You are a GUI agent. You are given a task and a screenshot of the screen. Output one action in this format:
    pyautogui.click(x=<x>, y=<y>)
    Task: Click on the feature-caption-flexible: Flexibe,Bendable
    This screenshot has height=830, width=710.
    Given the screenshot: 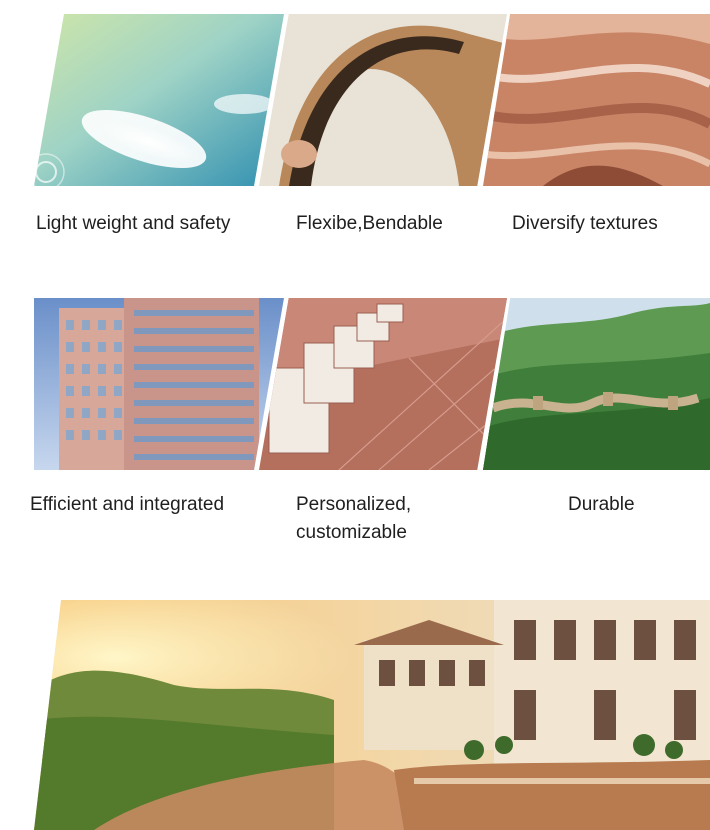 What is the action you would take?
    pyautogui.click(x=369, y=223)
    